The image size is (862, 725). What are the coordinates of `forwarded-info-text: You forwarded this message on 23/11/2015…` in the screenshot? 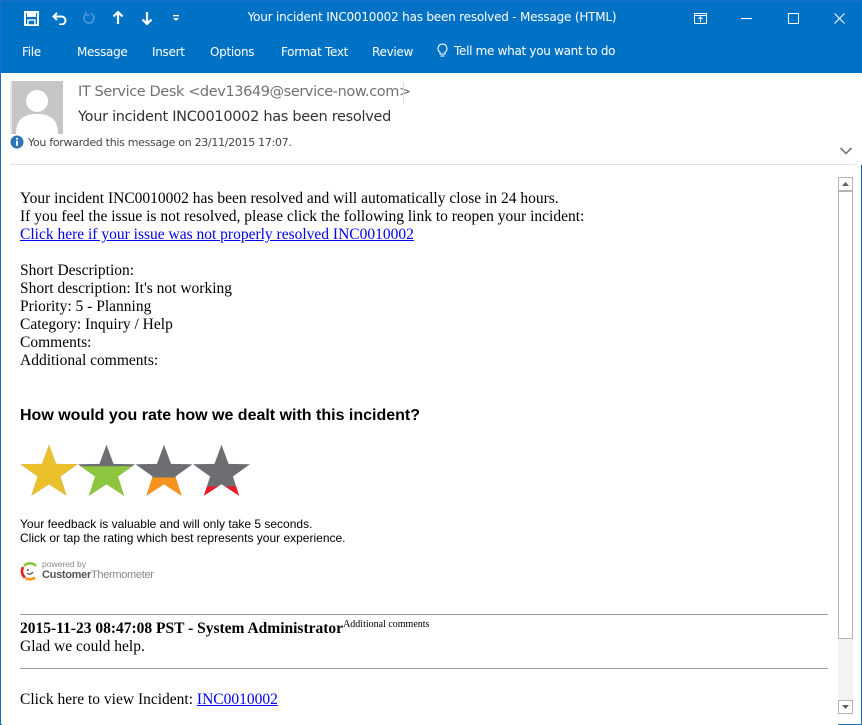 It's located at (160, 142).